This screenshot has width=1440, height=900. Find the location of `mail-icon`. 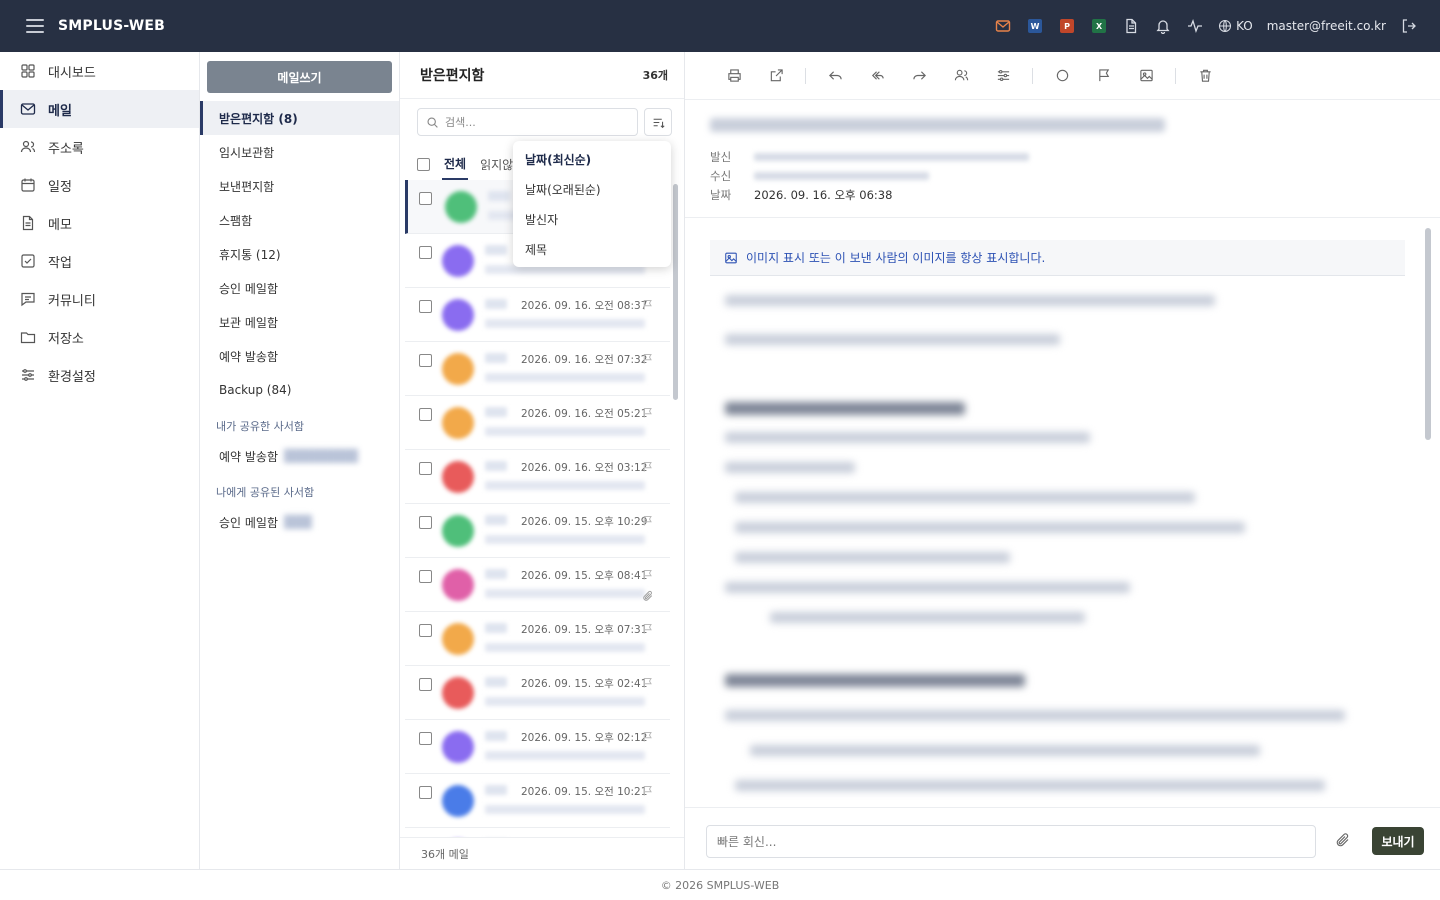

mail-icon is located at coordinates (1003, 26).